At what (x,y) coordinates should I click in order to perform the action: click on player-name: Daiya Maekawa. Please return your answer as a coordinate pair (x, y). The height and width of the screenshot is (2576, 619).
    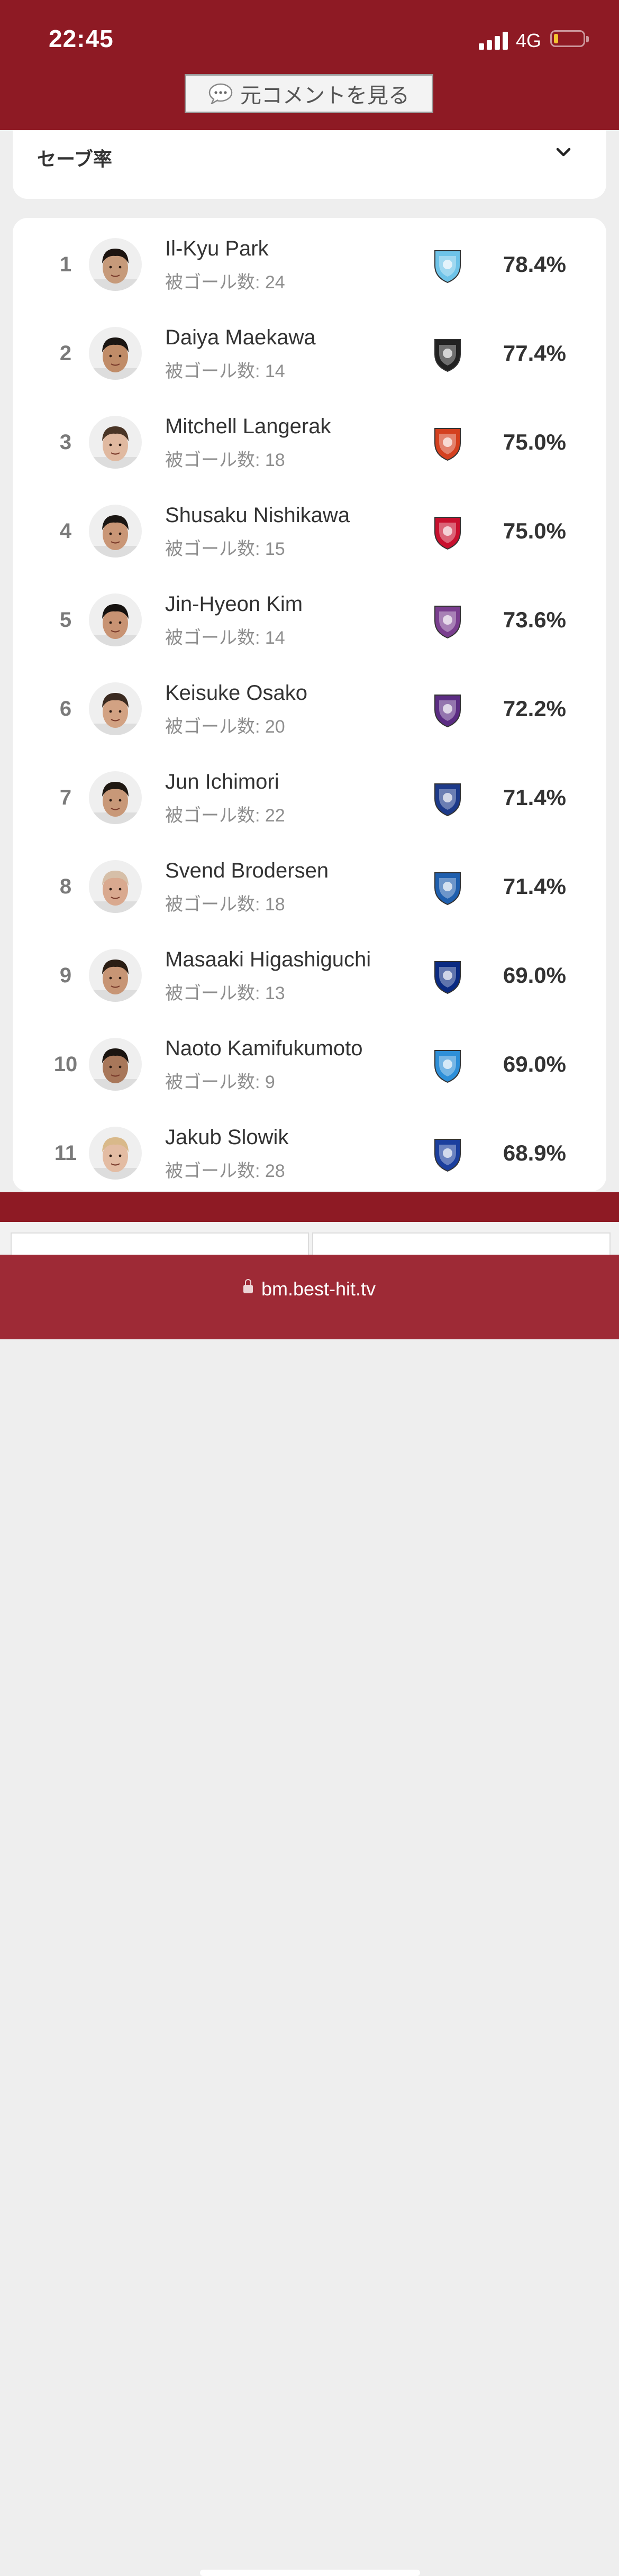
    Looking at the image, I should click on (240, 337).